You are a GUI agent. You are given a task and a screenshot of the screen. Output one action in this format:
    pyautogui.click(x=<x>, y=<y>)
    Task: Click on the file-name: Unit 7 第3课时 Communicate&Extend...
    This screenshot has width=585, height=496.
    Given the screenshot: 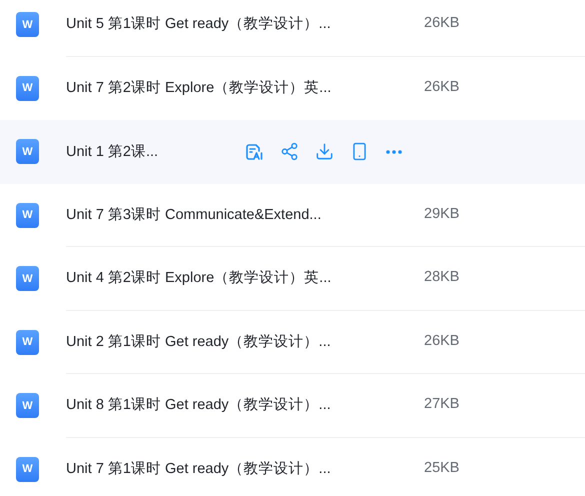 What is the action you would take?
    pyautogui.click(x=194, y=214)
    